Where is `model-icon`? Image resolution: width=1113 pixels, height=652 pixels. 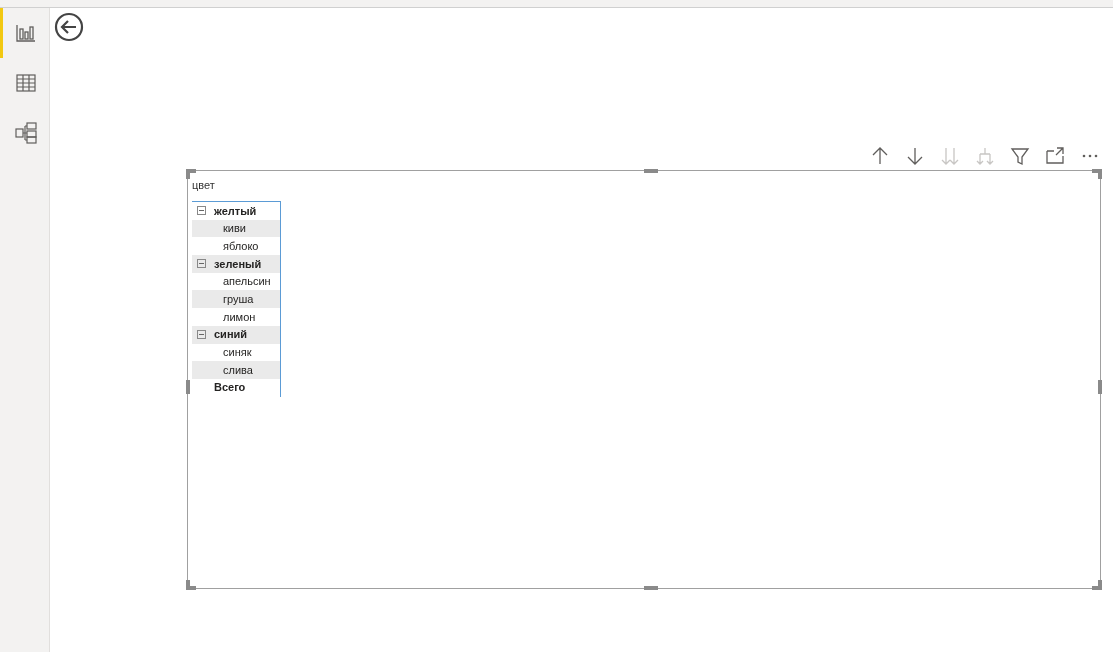
model-icon is located at coordinates (26, 133).